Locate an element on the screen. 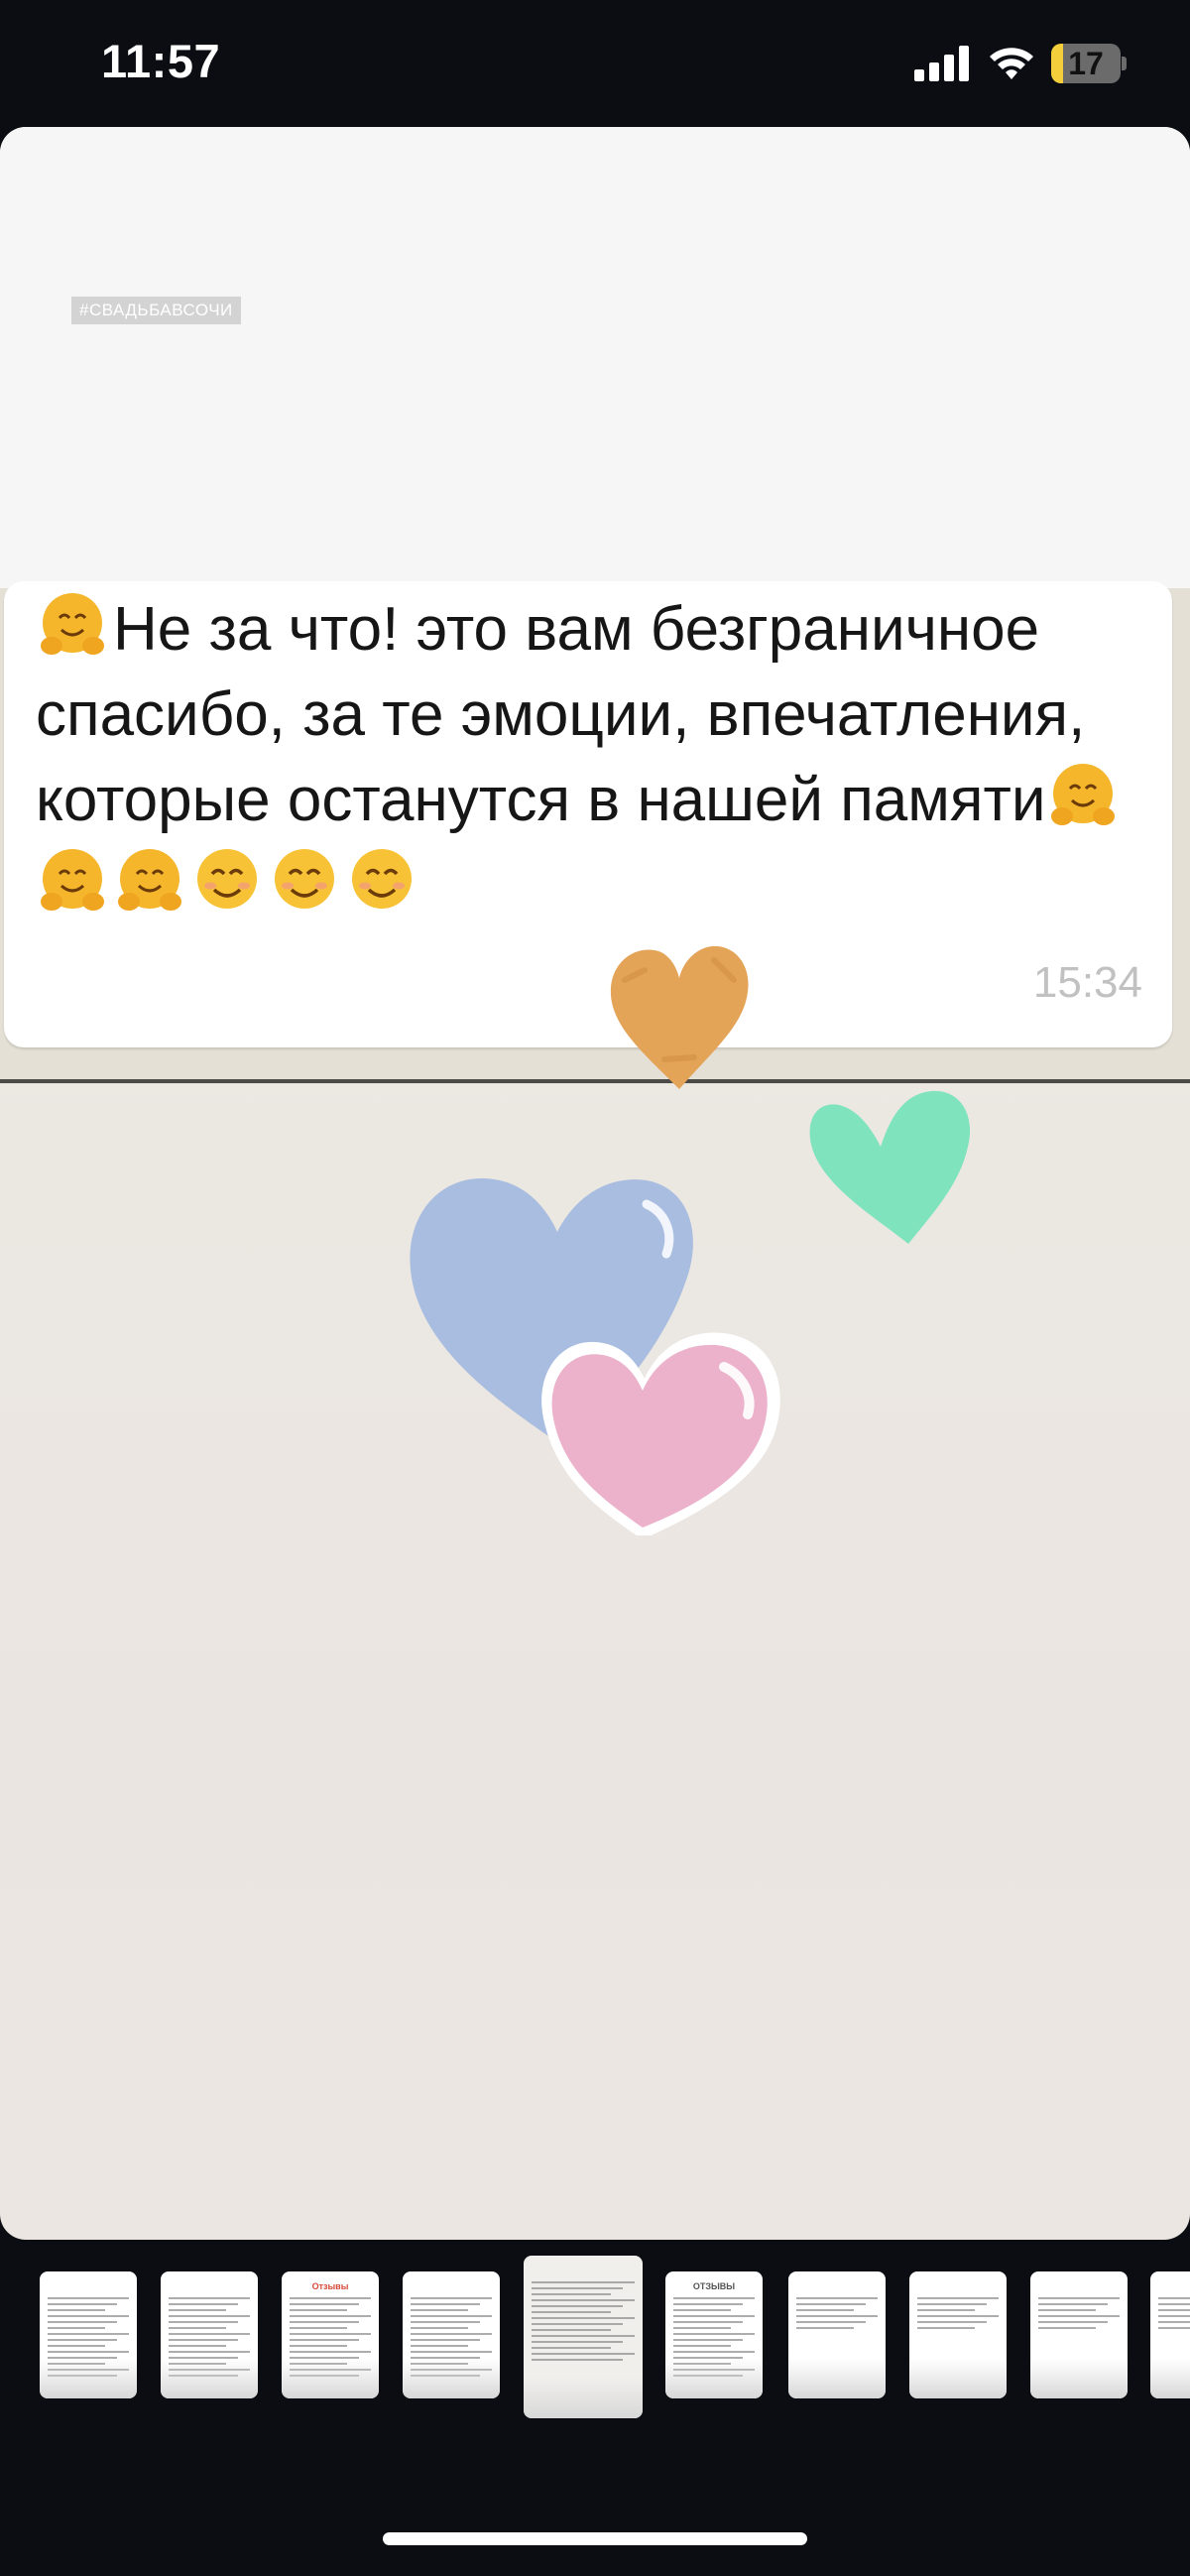 The image size is (1190, 2576). story-thumbnail: ОТЗЫВЫ is located at coordinates (714, 2334).